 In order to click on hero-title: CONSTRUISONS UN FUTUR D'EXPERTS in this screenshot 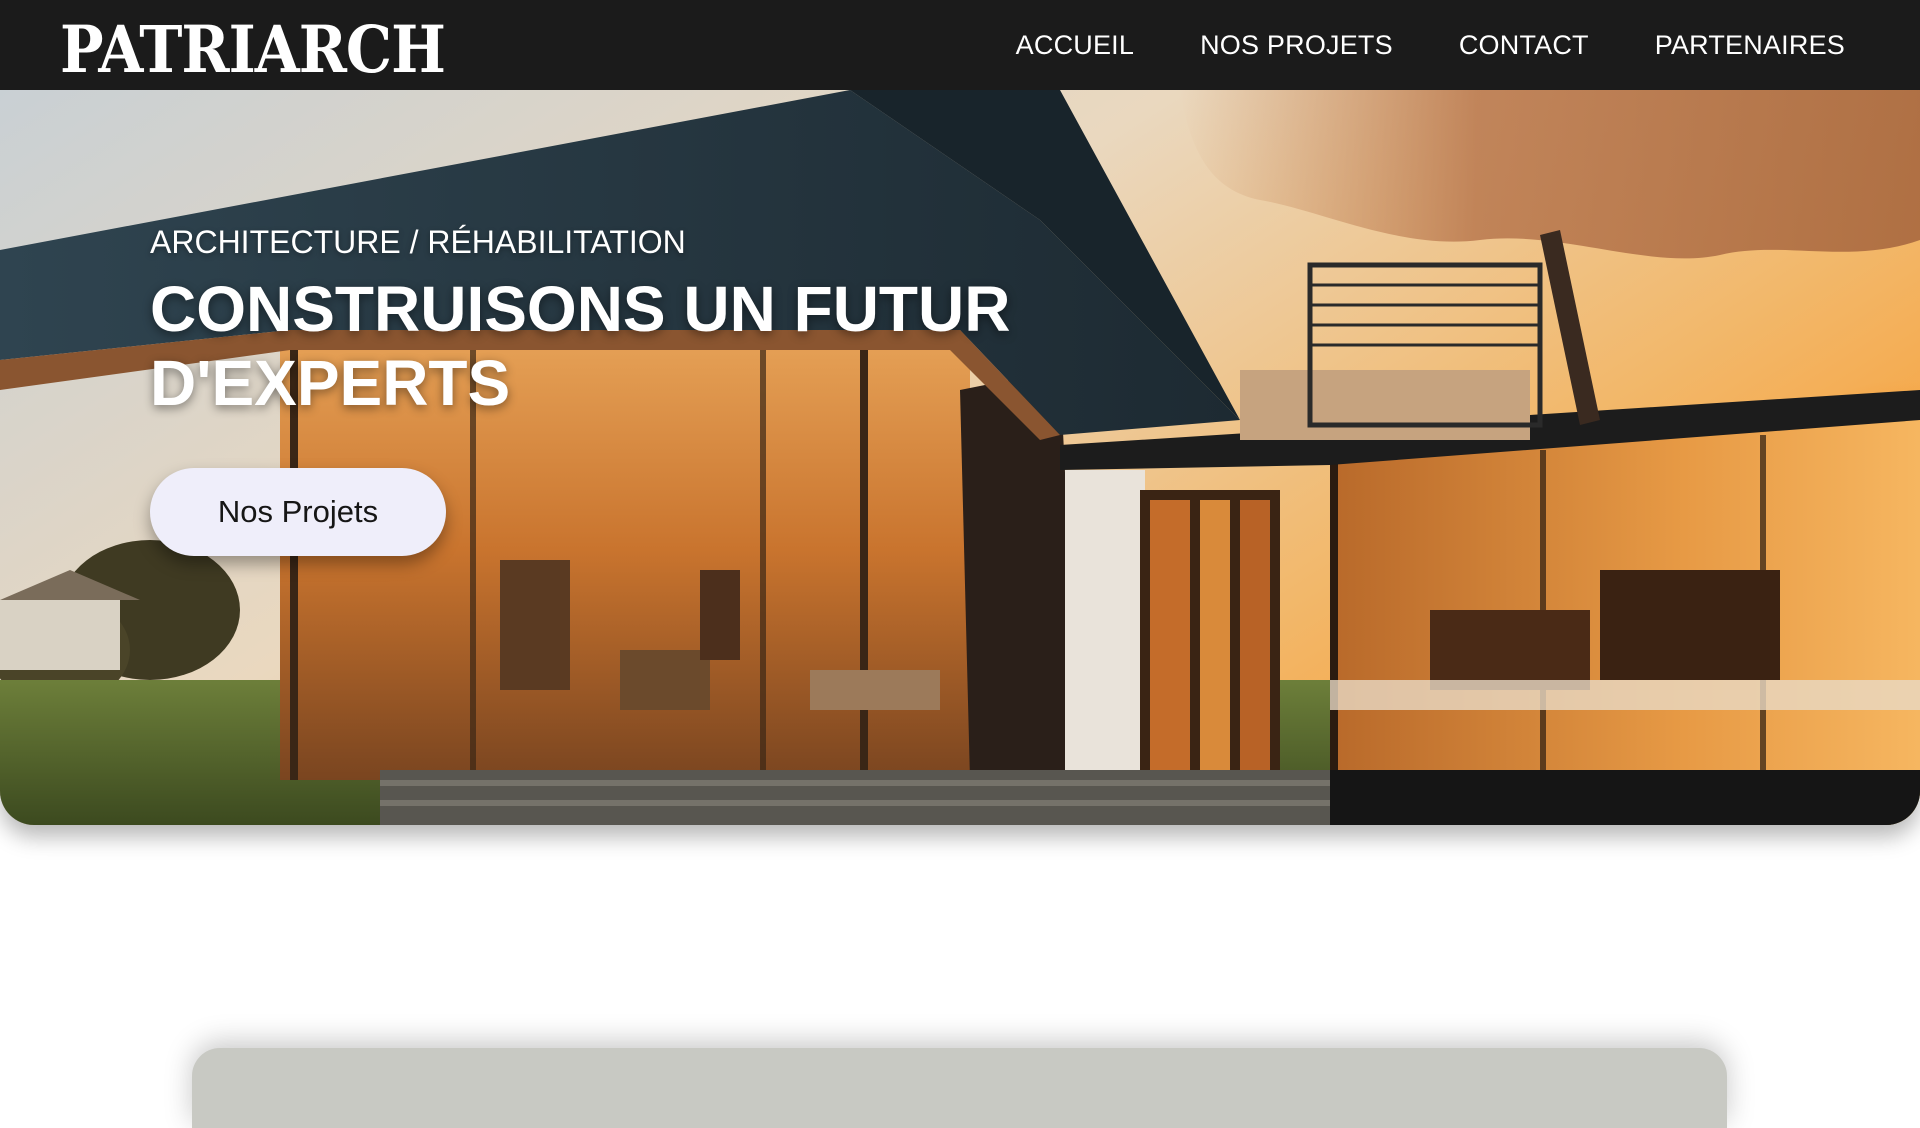, I will do `click(580, 346)`.